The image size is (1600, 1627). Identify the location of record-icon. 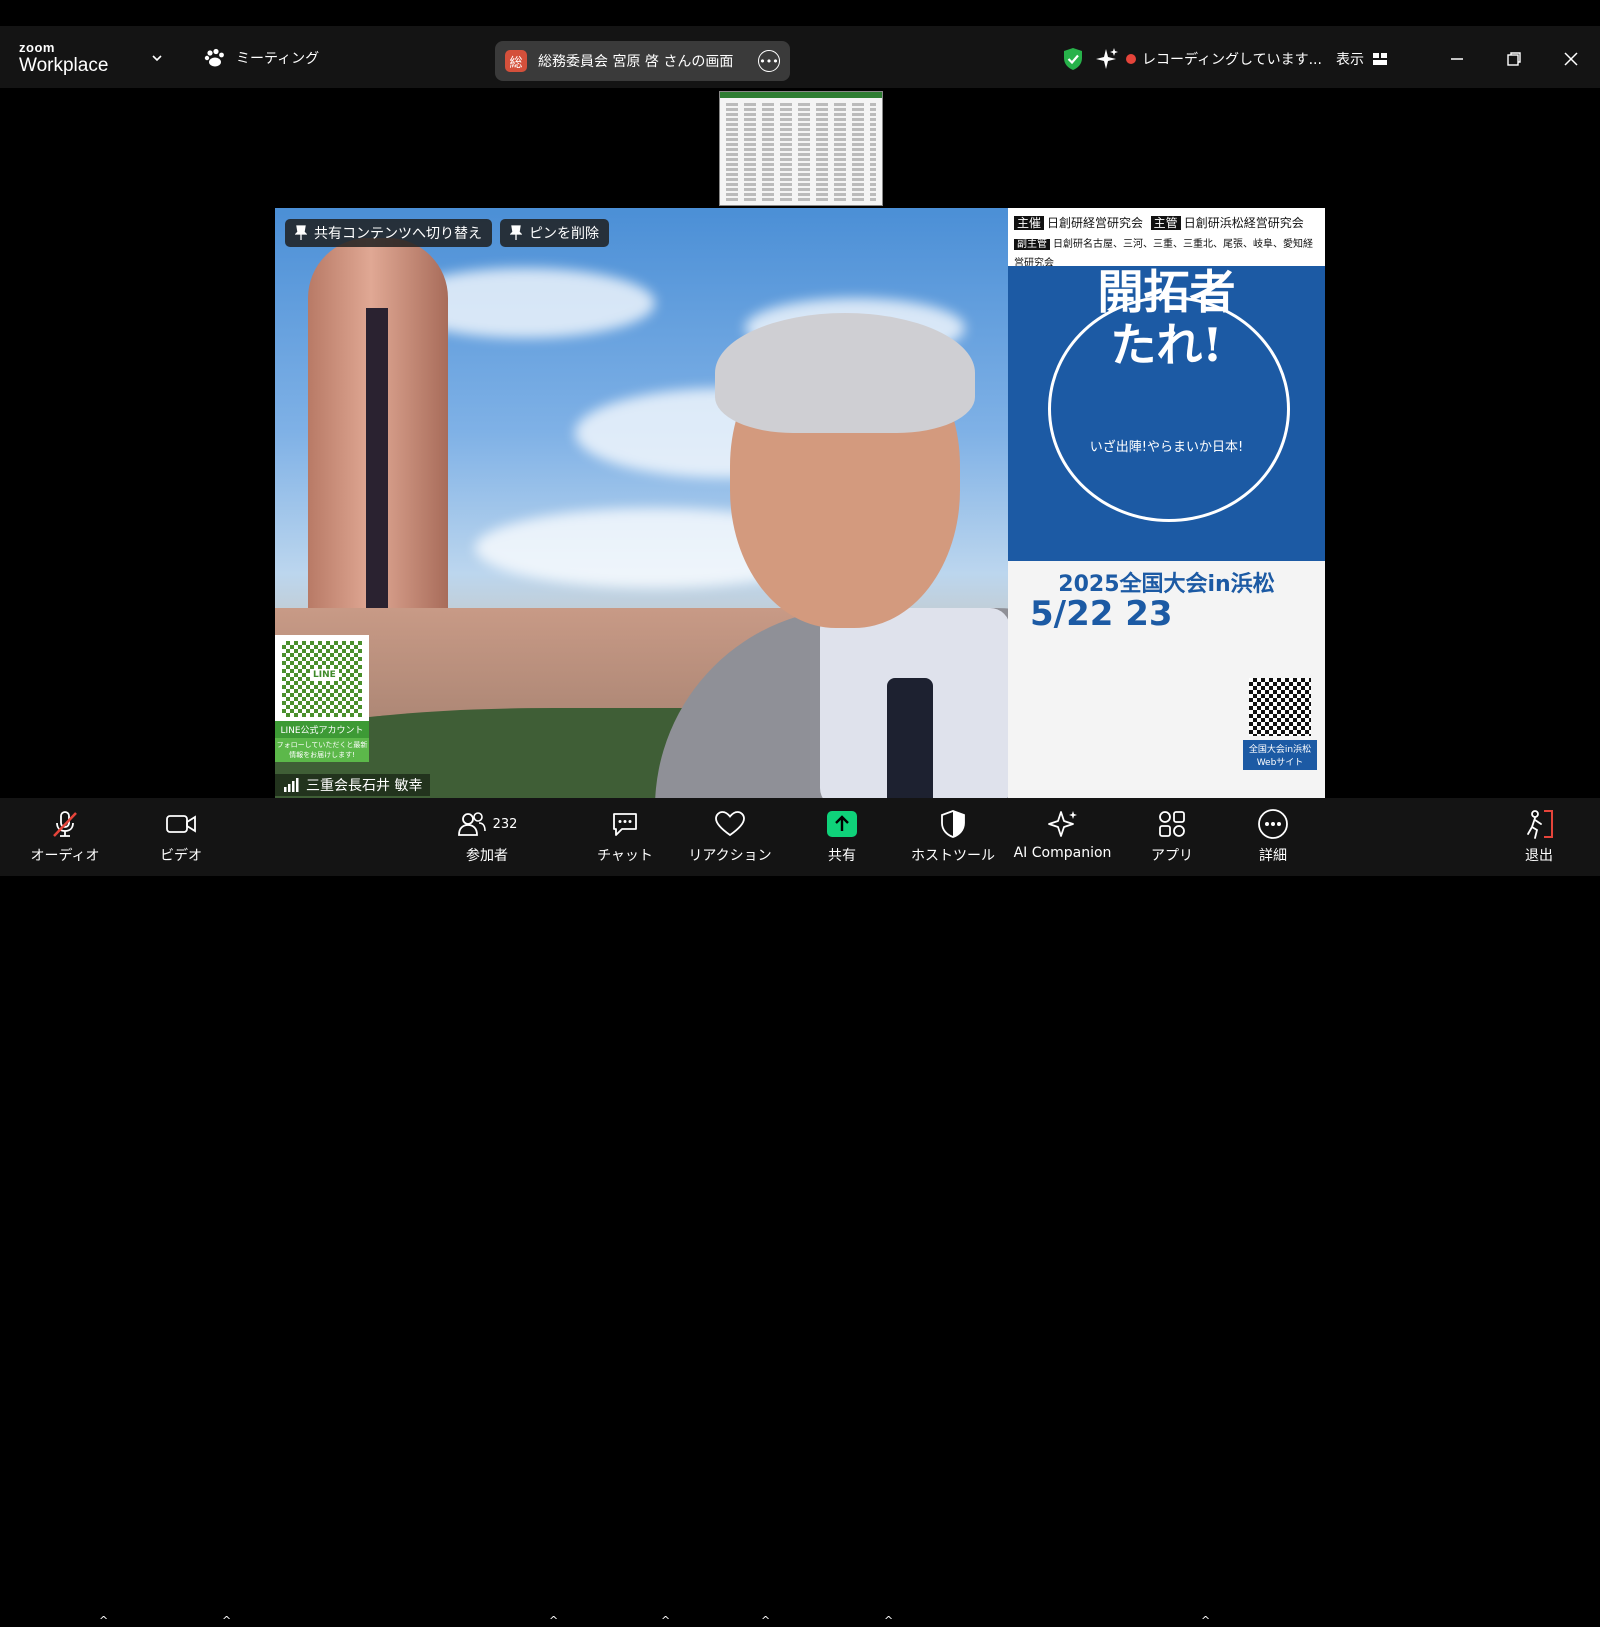
(1131, 59).